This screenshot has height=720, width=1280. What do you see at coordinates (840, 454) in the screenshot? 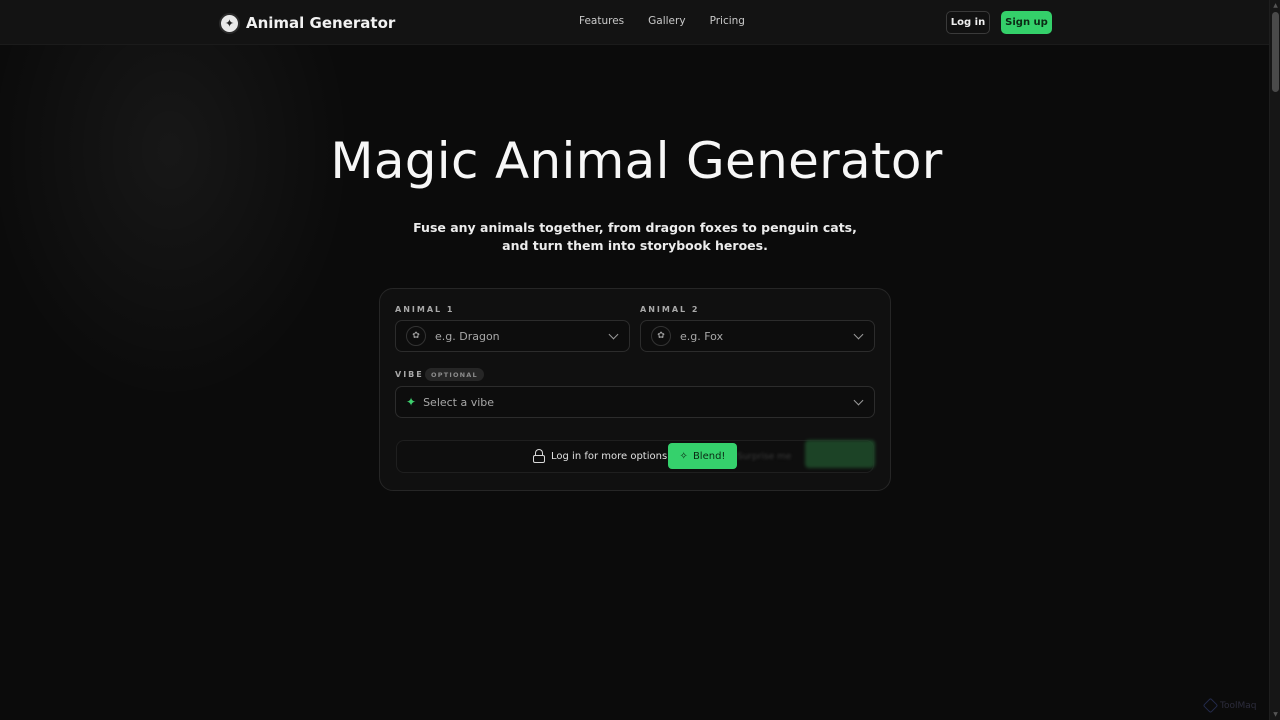
I see `ghost-blend-button` at bounding box center [840, 454].